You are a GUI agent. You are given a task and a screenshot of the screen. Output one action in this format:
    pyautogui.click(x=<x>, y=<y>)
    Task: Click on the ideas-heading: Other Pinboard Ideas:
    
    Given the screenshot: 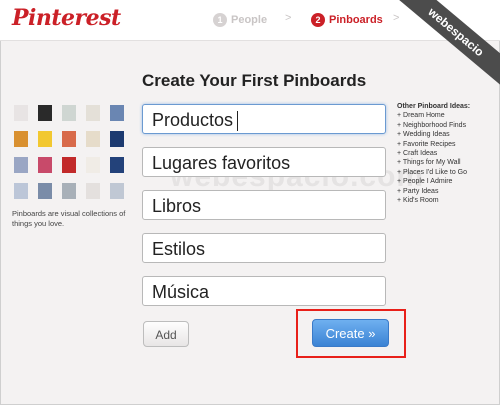 What is the action you would take?
    pyautogui.click(x=434, y=106)
    